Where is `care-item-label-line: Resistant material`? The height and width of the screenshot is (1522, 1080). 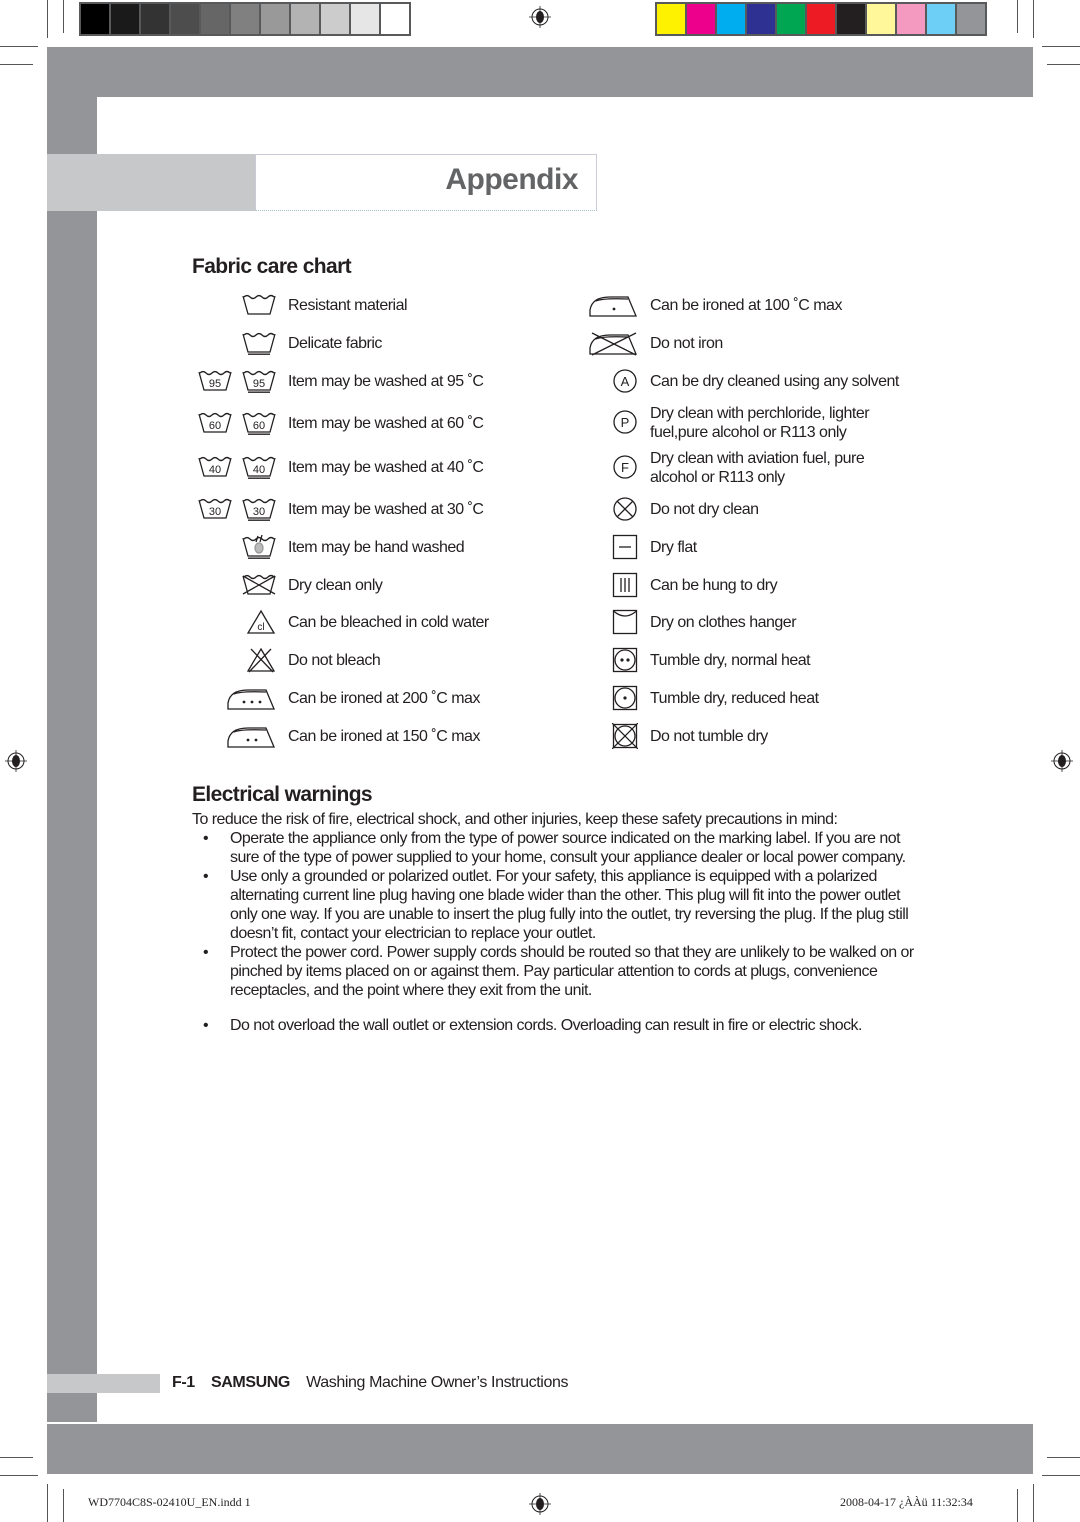 care-item-label-line: Resistant material is located at coordinates (348, 305).